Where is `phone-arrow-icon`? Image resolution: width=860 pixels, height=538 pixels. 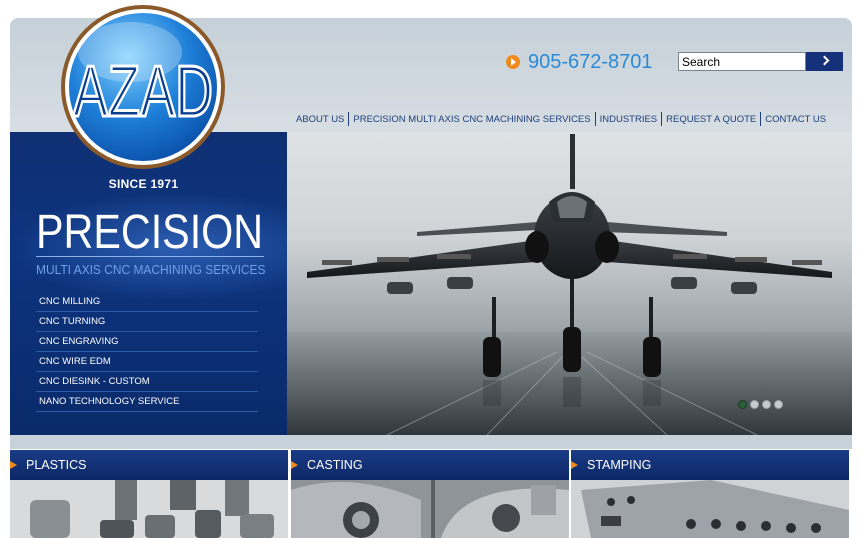
phone-arrow-icon is located at coordinates (513, 62).